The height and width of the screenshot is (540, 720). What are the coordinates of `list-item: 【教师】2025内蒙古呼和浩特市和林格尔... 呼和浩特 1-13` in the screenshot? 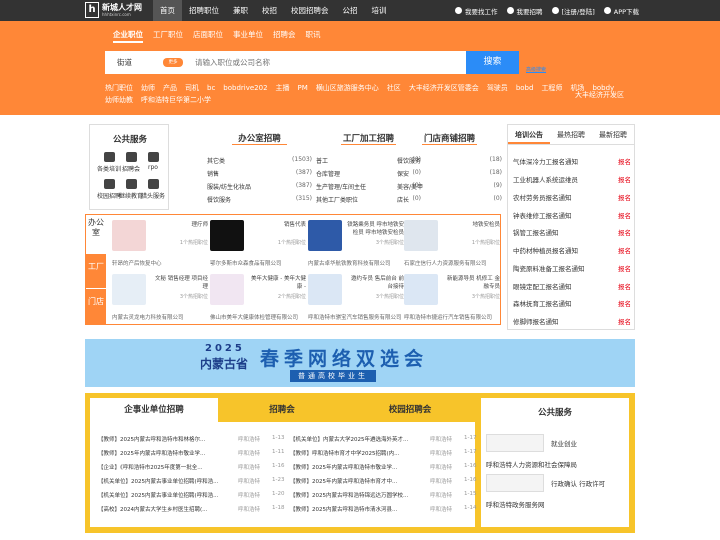 It's located at (193, 439).